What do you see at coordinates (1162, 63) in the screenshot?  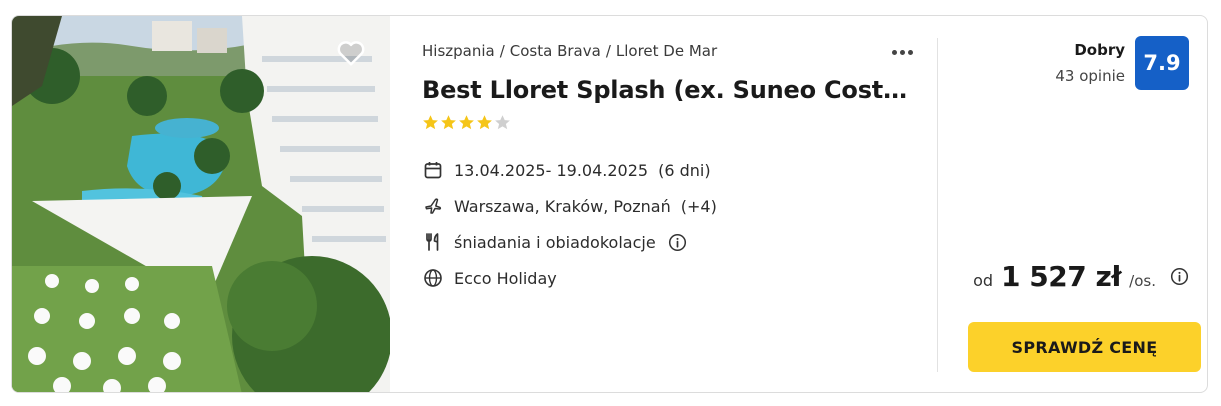 I see `rating-score-badge: 7.9` at bounding box center [1162, 63].